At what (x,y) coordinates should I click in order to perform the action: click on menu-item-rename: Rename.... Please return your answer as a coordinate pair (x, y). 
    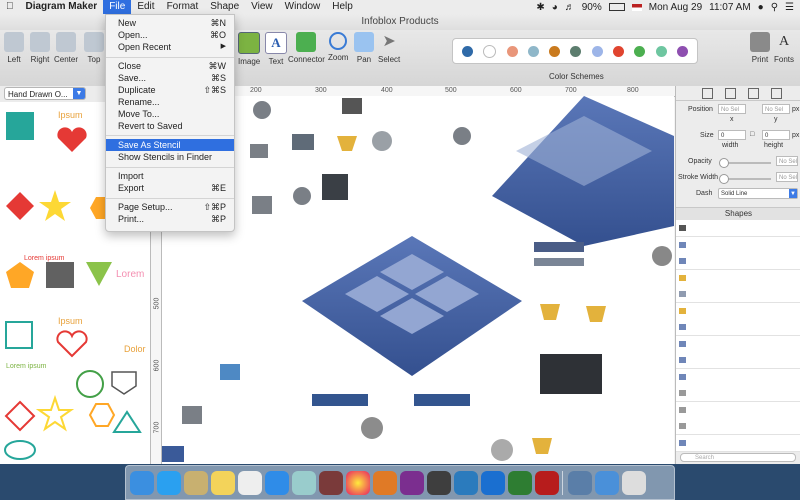
    Looking at the image, I should click on (170, 102).